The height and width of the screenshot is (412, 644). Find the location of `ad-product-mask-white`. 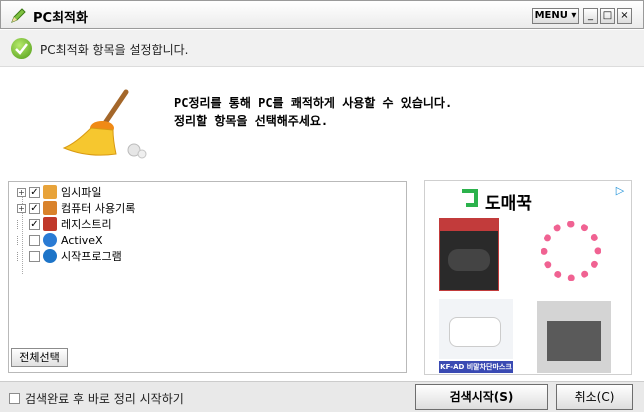

ad-product-mask-white is located at coordinates (476, 329).